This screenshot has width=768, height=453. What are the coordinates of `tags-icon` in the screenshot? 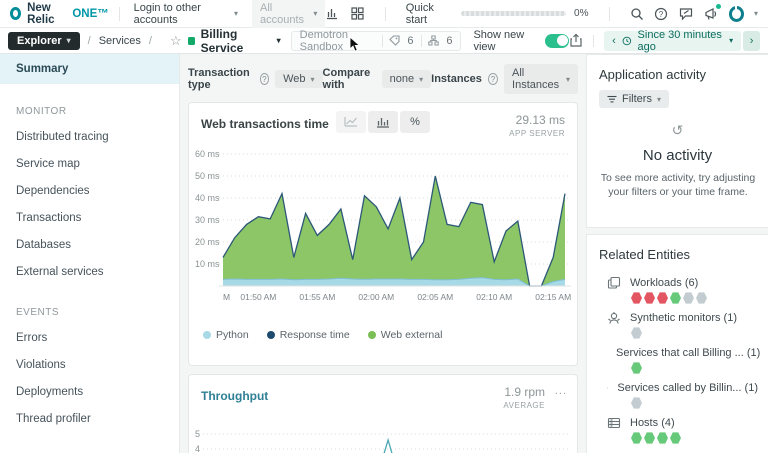 It's located at (394, 41).